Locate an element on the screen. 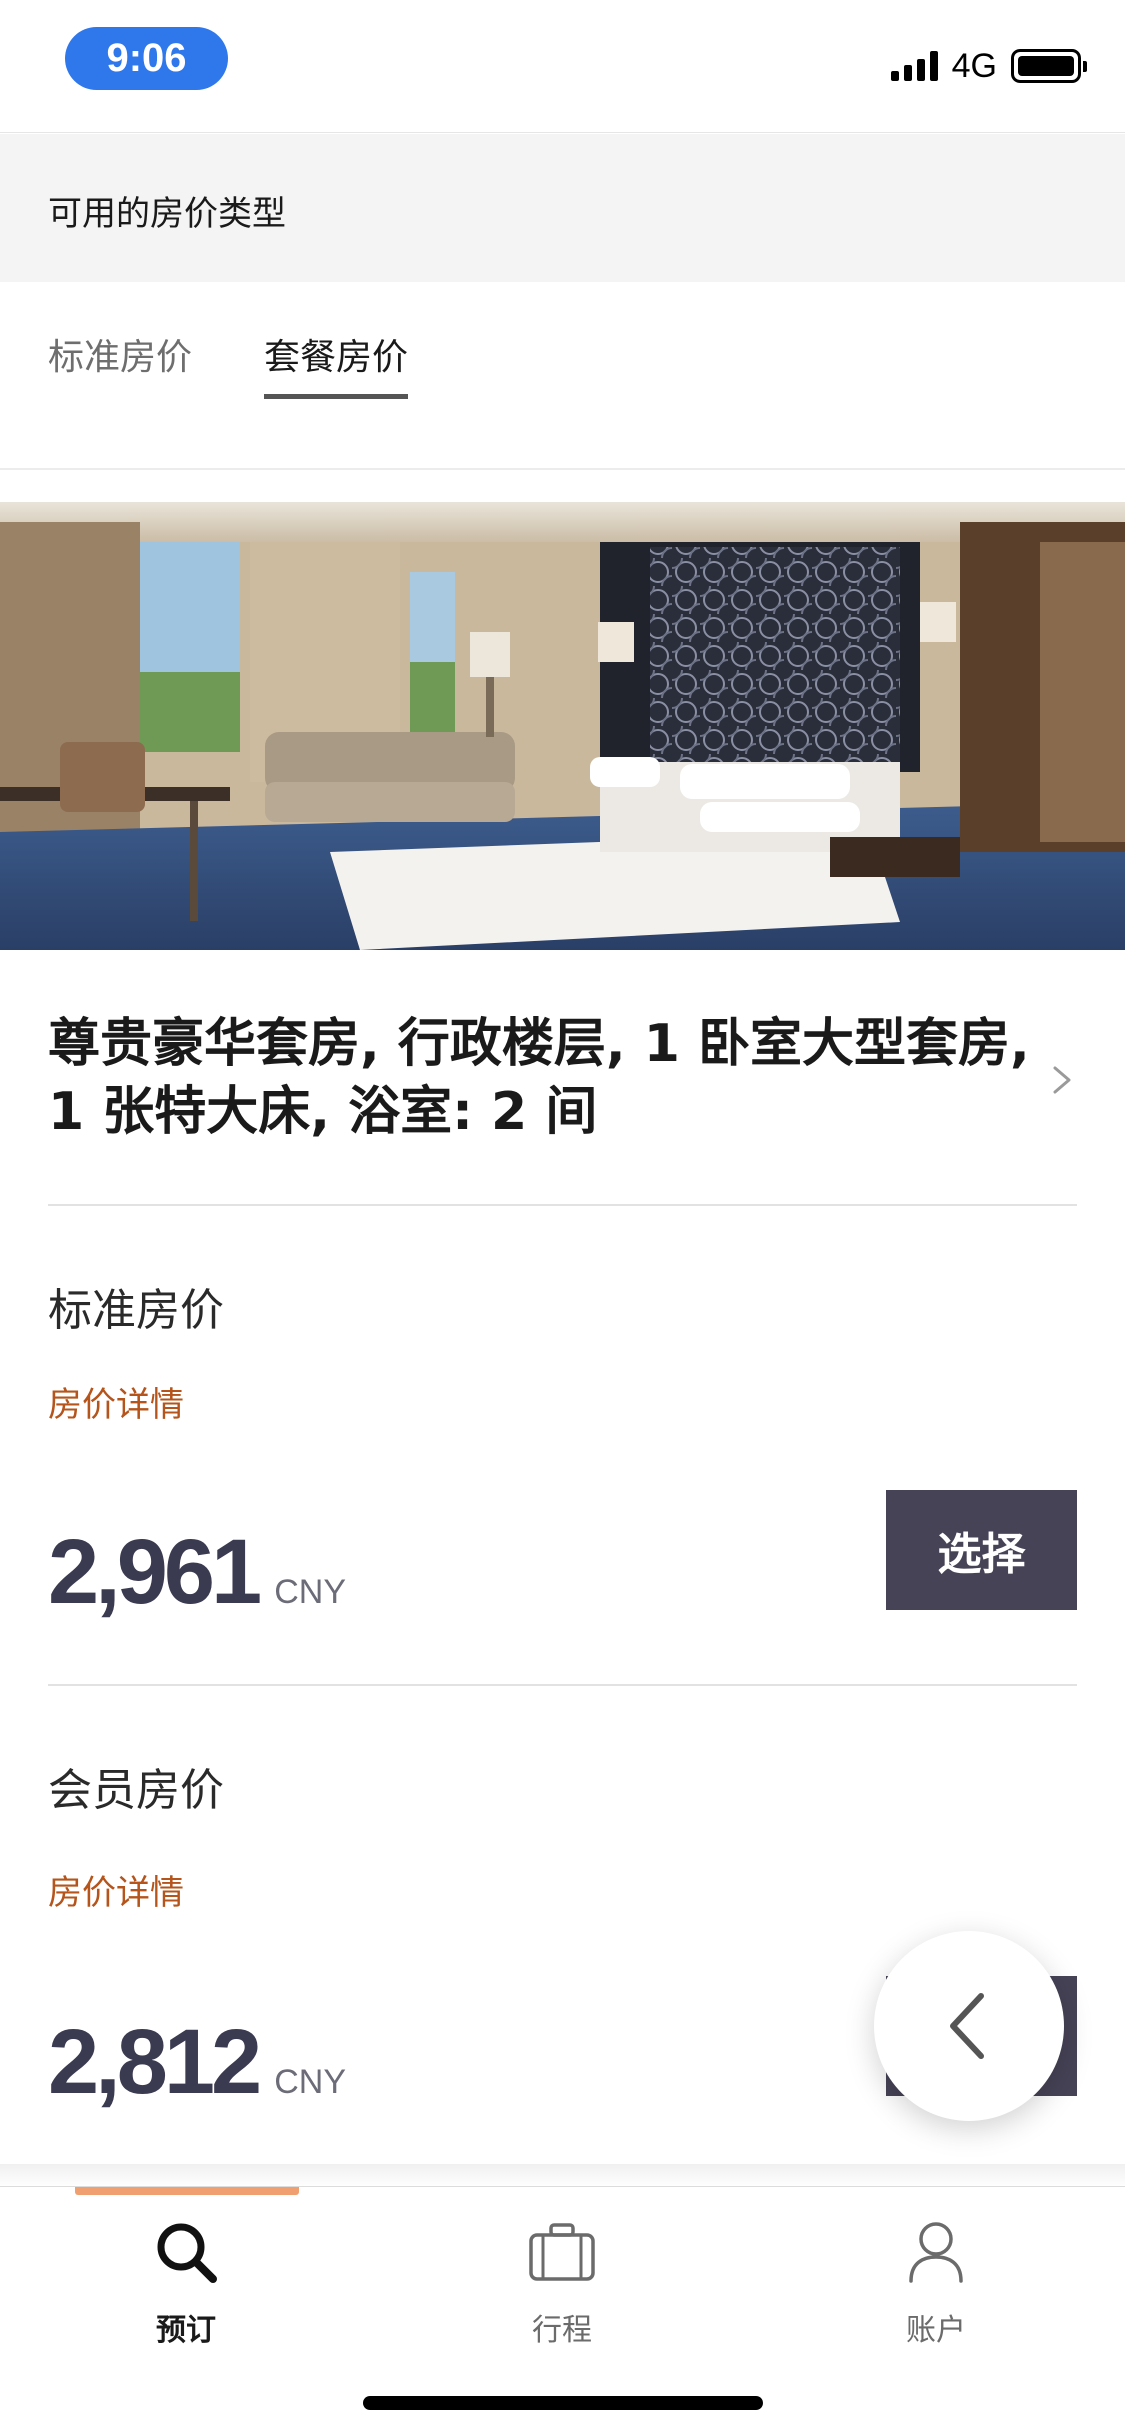  nav-item-trips: 行程 is located at coordinates (562, 2283).